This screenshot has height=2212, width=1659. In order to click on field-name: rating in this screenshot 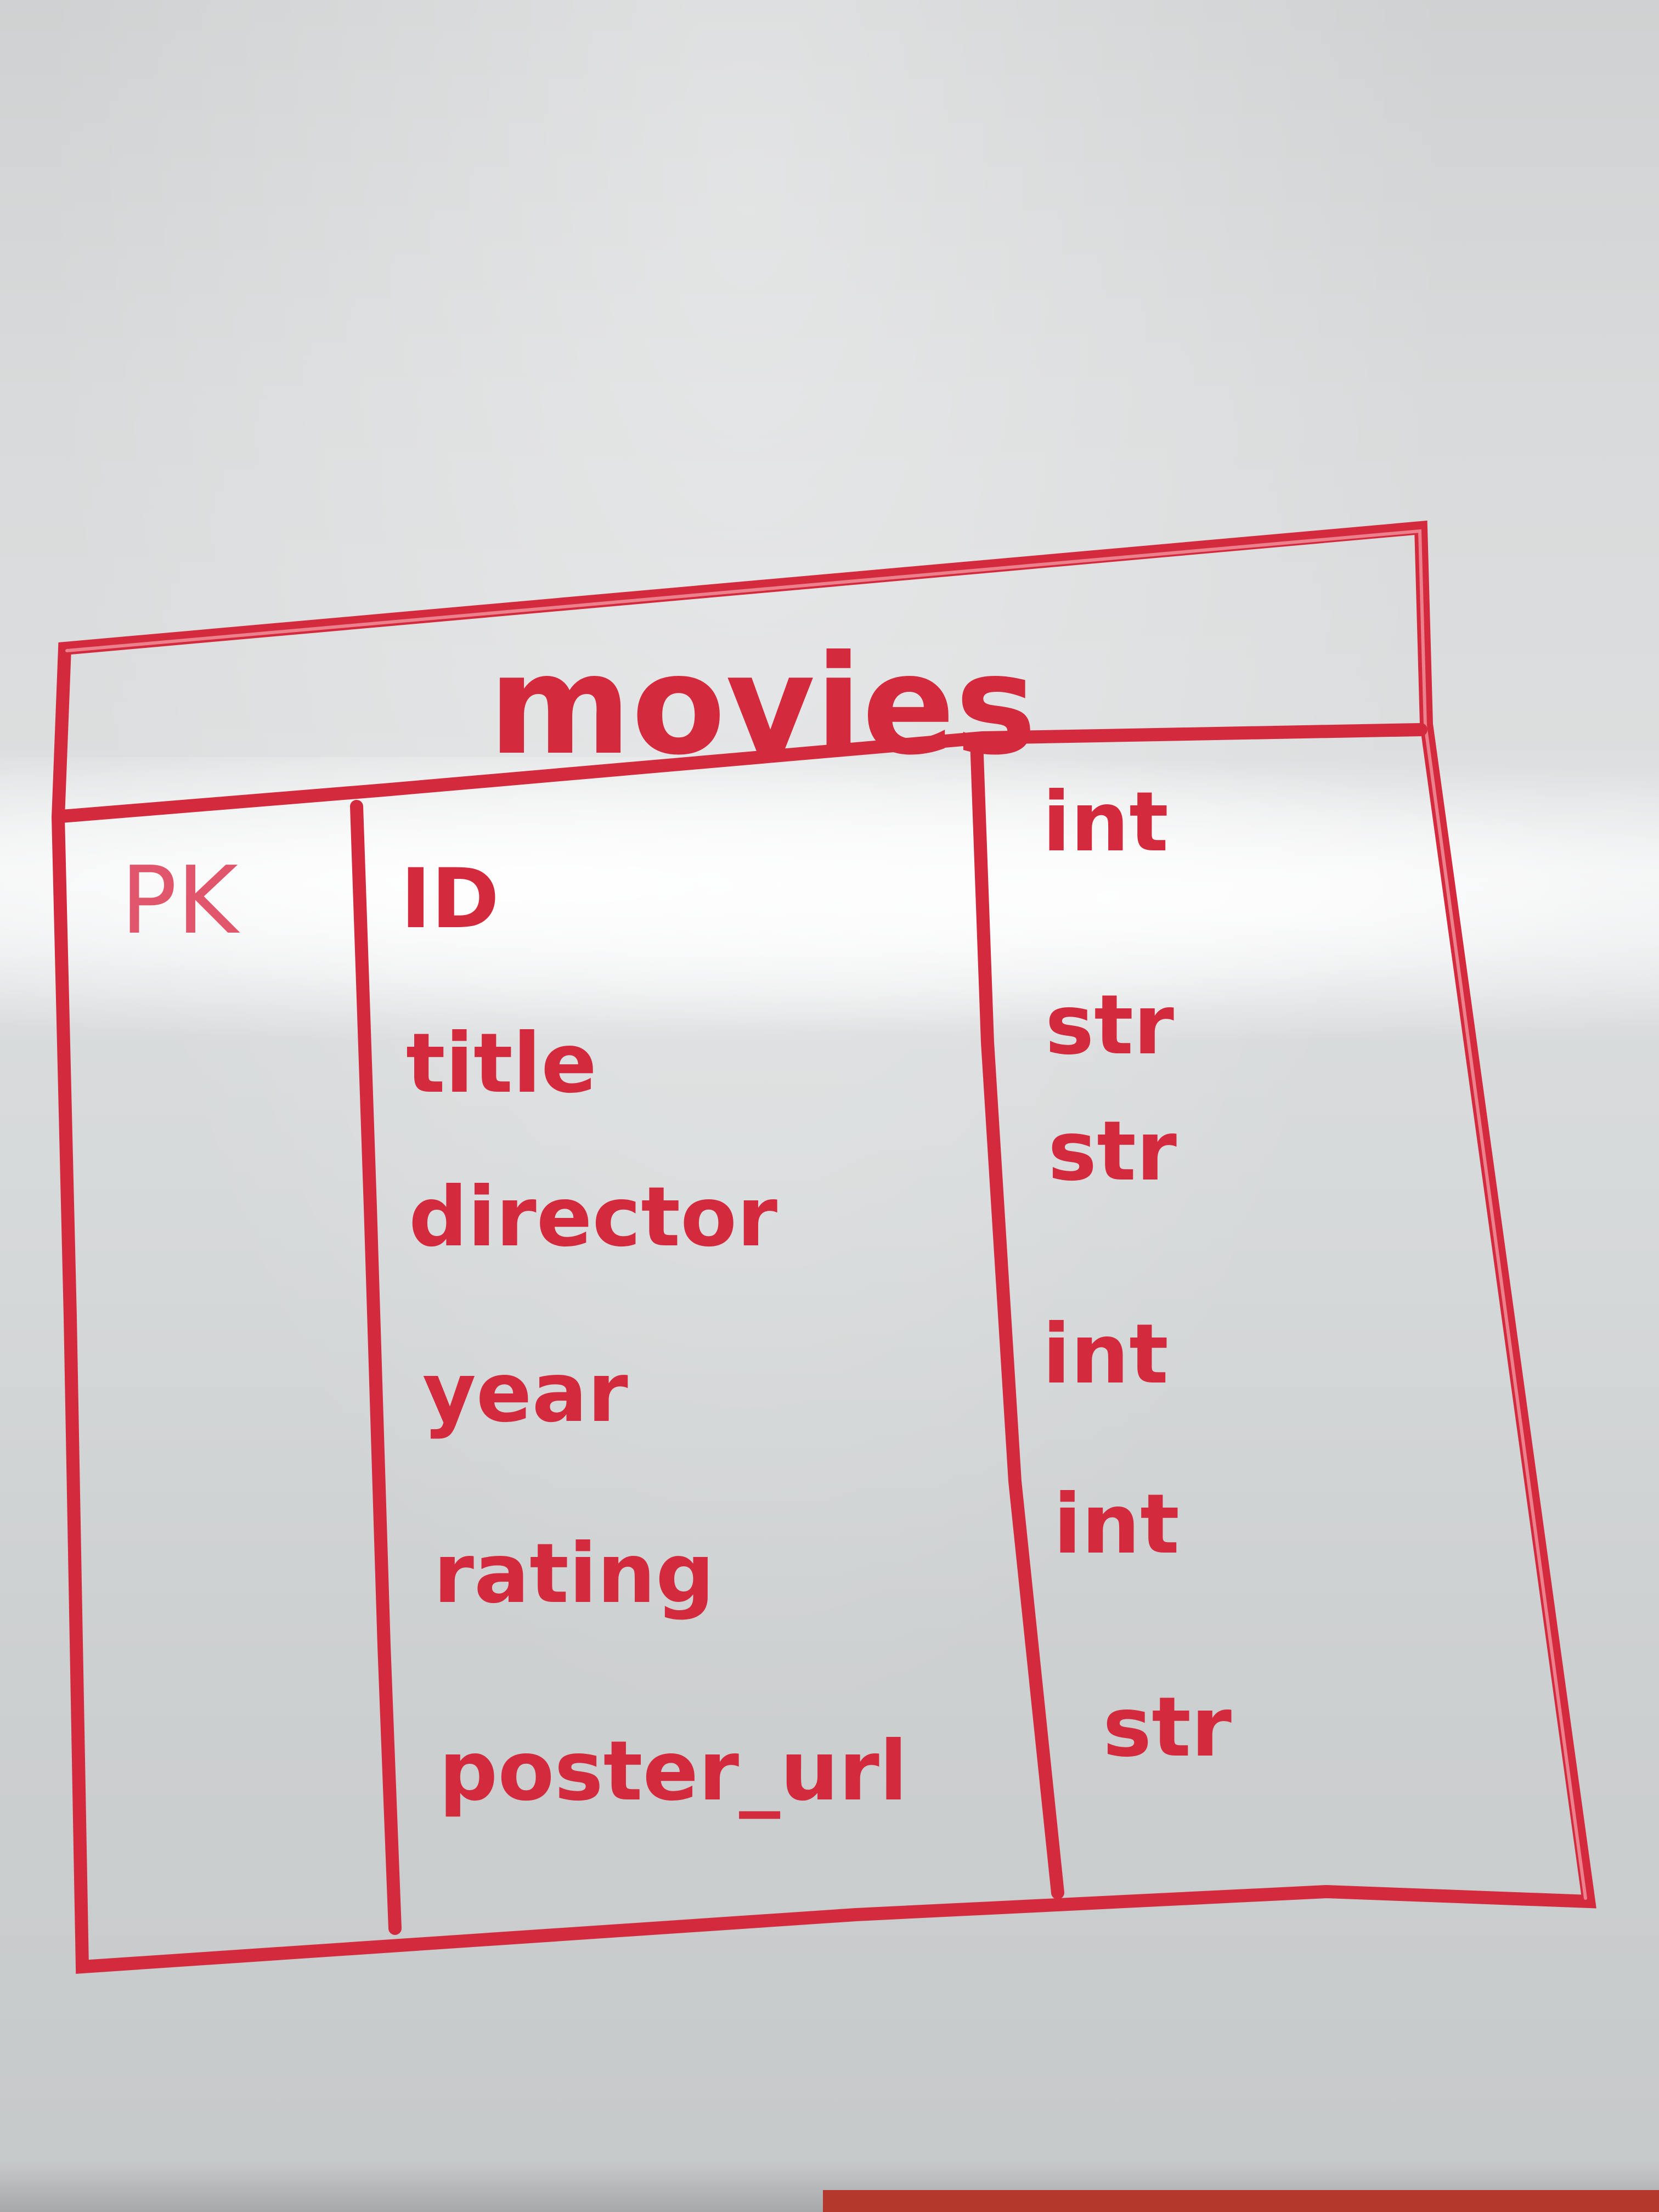, I will do `click(574, 1574)`.